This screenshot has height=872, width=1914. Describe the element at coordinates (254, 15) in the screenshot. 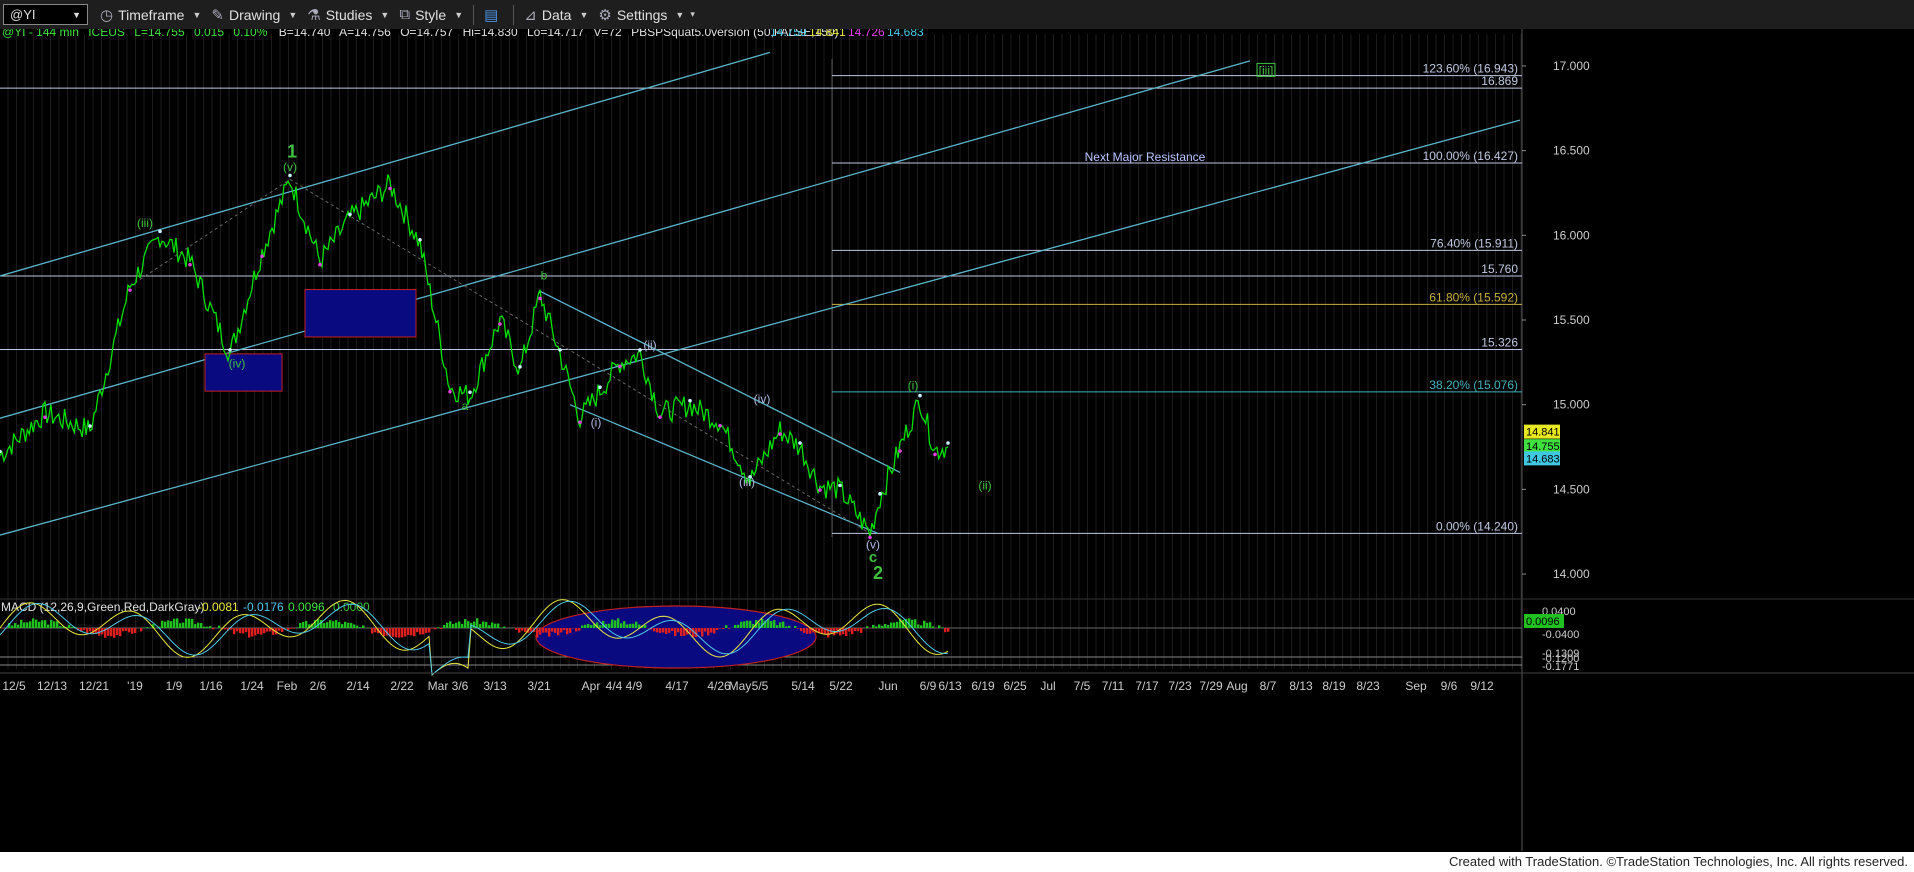

I see `drawing-button: ✎ Drawing ▼` at that location.